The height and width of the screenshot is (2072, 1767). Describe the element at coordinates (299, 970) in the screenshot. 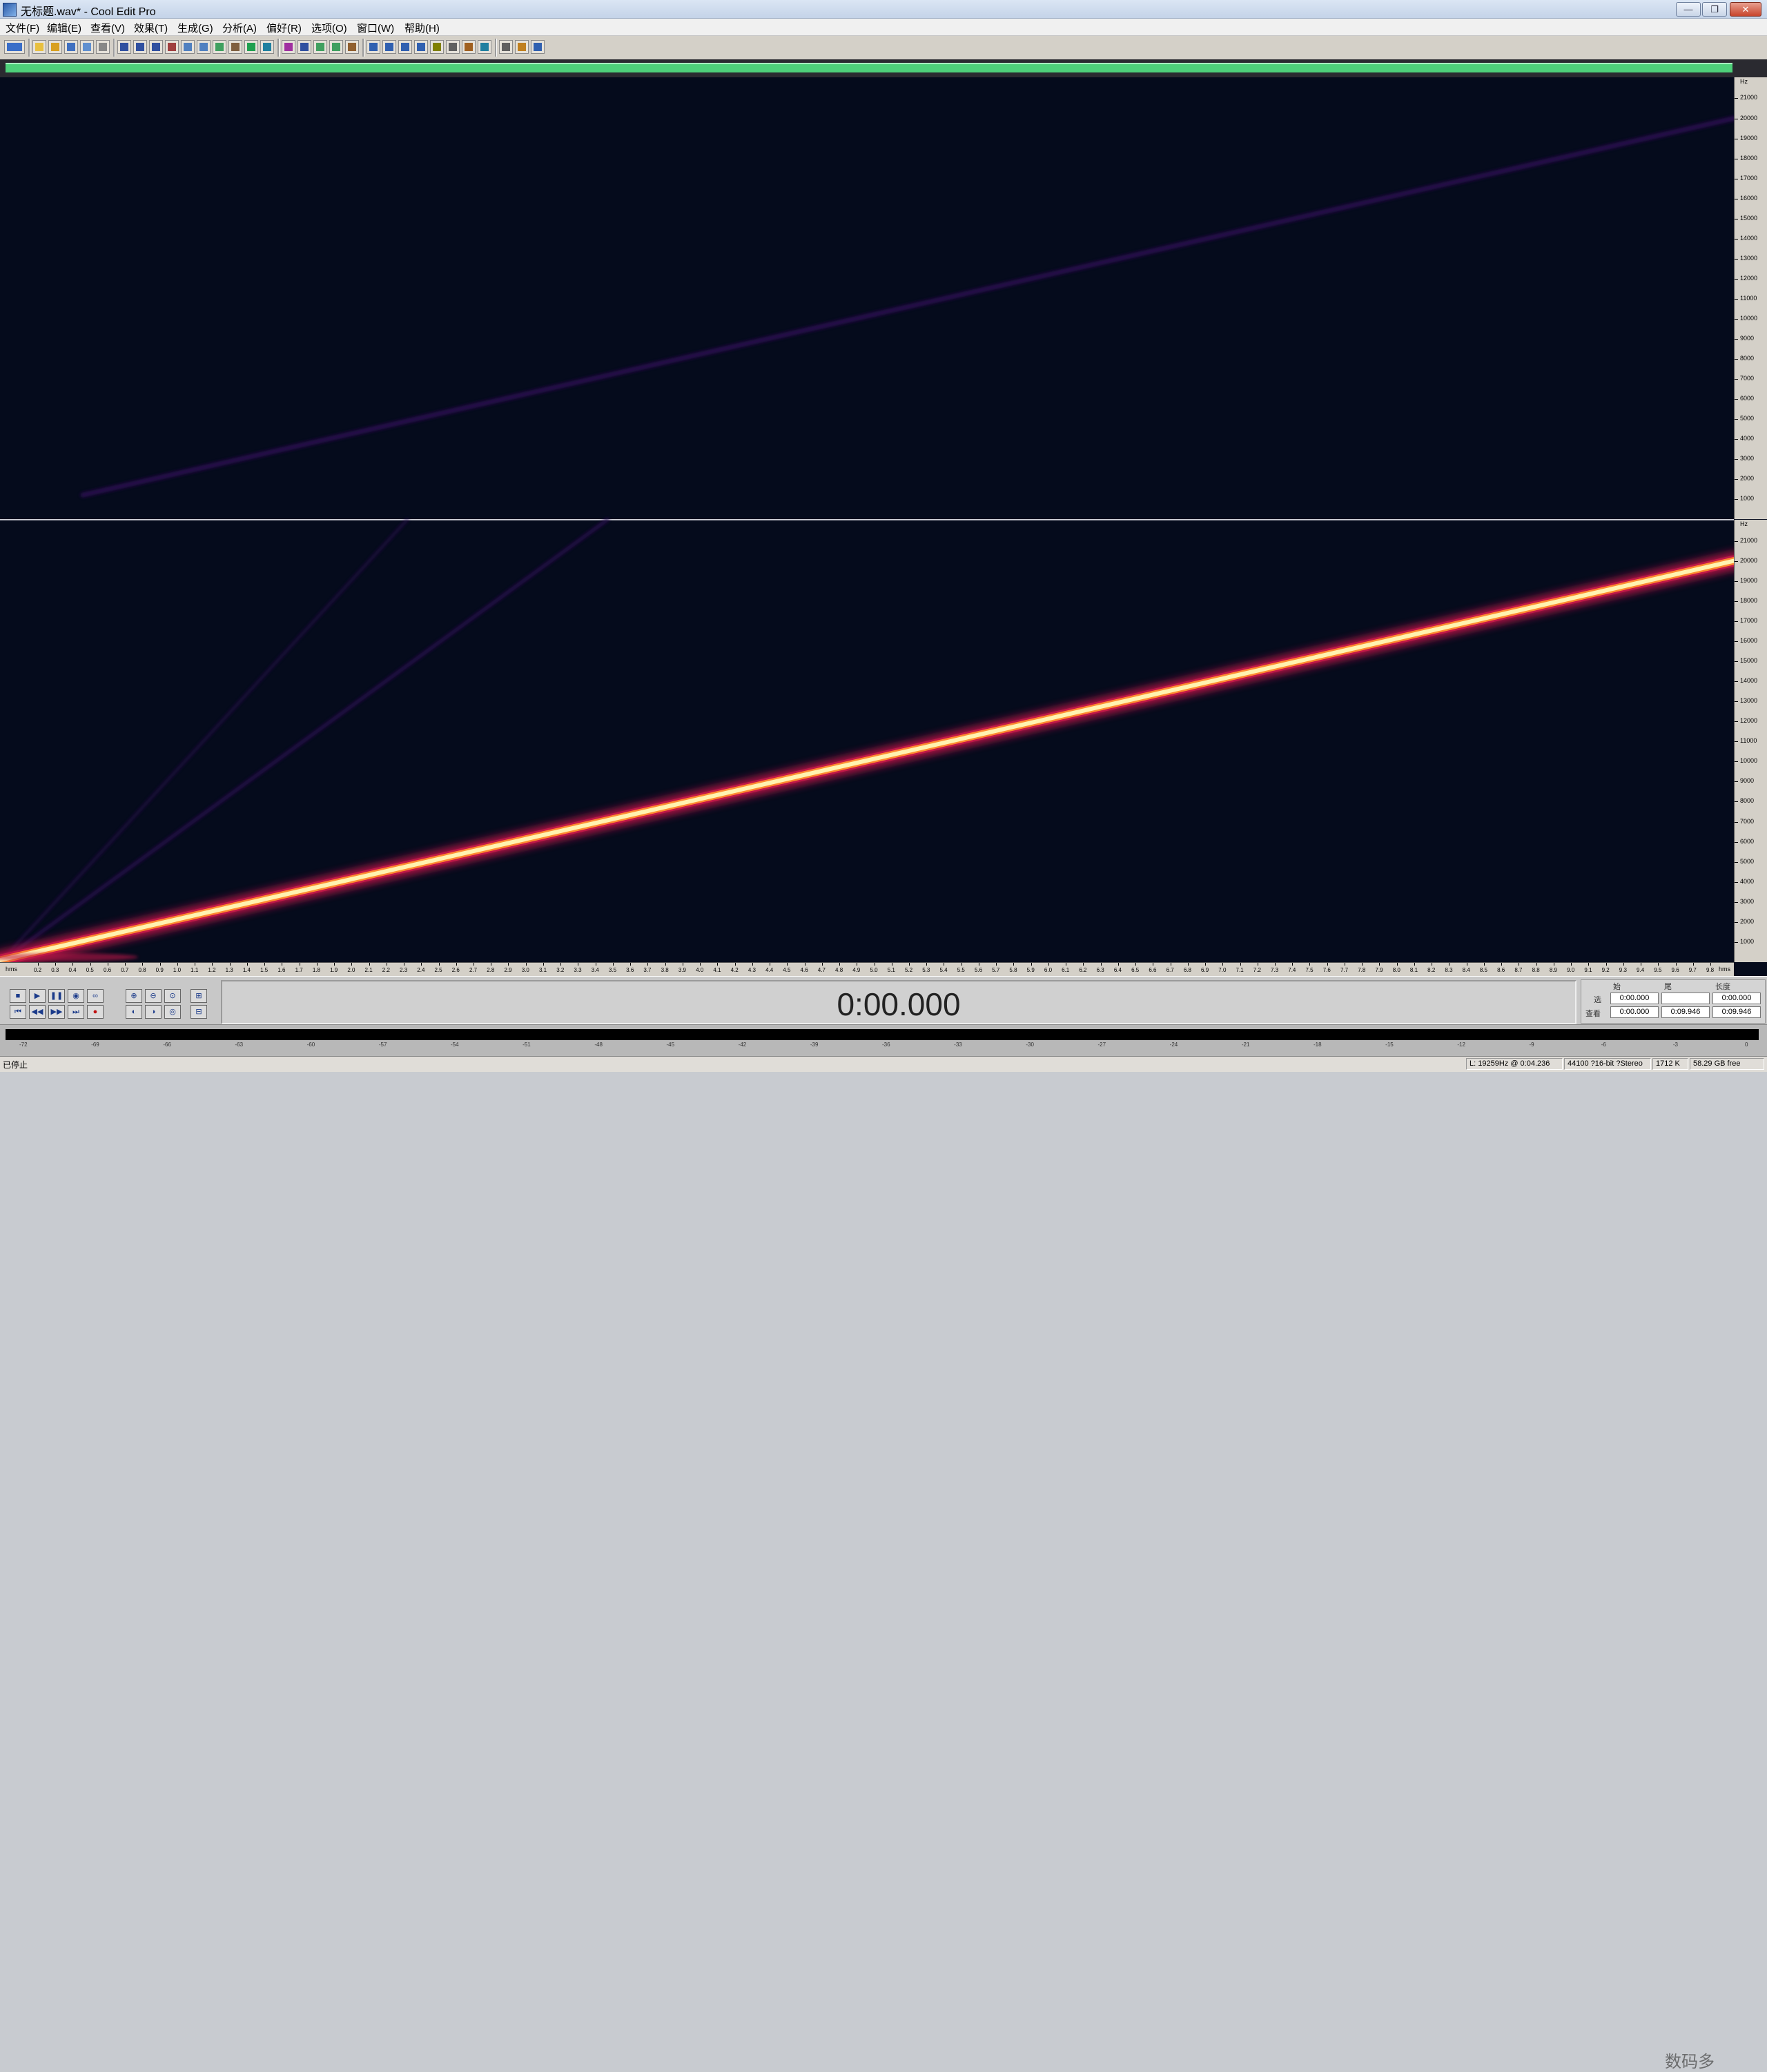

I see `time-label: 1.7` at that location.